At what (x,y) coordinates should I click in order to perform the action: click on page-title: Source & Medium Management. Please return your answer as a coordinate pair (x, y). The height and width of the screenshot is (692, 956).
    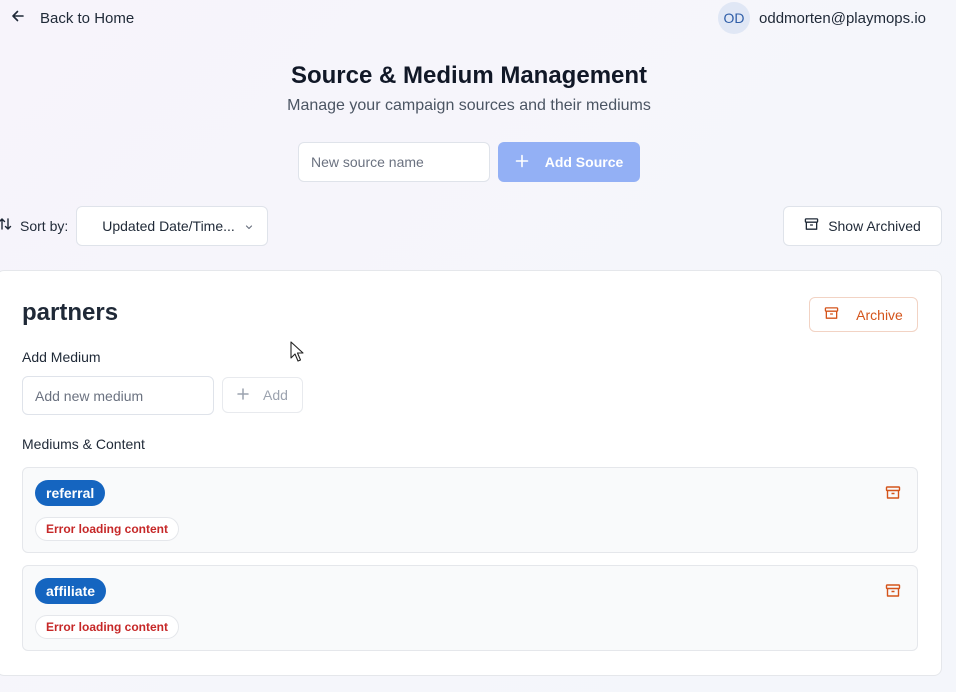
    Looking at the image, I should click on (469, 75).